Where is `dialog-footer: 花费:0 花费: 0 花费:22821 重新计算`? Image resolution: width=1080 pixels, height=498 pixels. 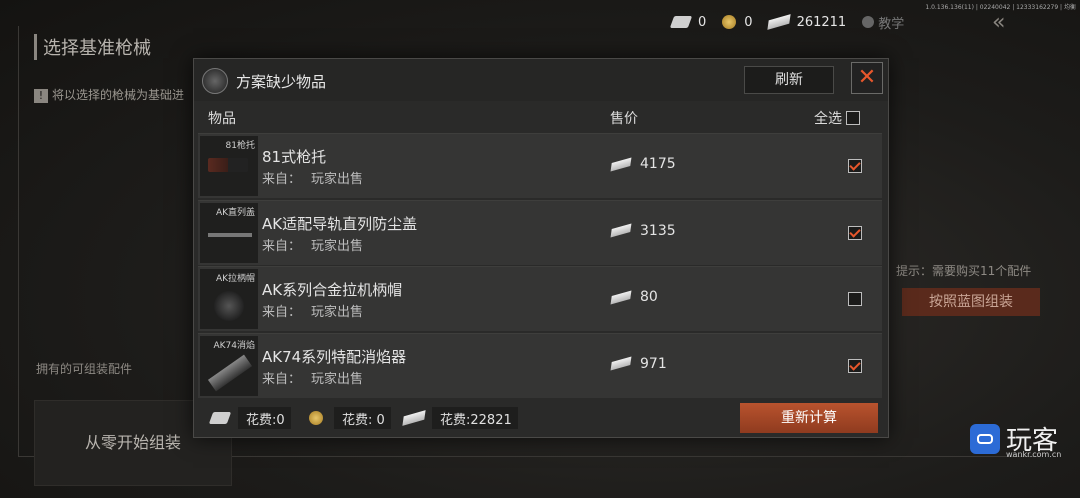 dialog-footer: 花费:0 花费: 0 花费:22821 重新计算 is located at coordinates (541, 417).